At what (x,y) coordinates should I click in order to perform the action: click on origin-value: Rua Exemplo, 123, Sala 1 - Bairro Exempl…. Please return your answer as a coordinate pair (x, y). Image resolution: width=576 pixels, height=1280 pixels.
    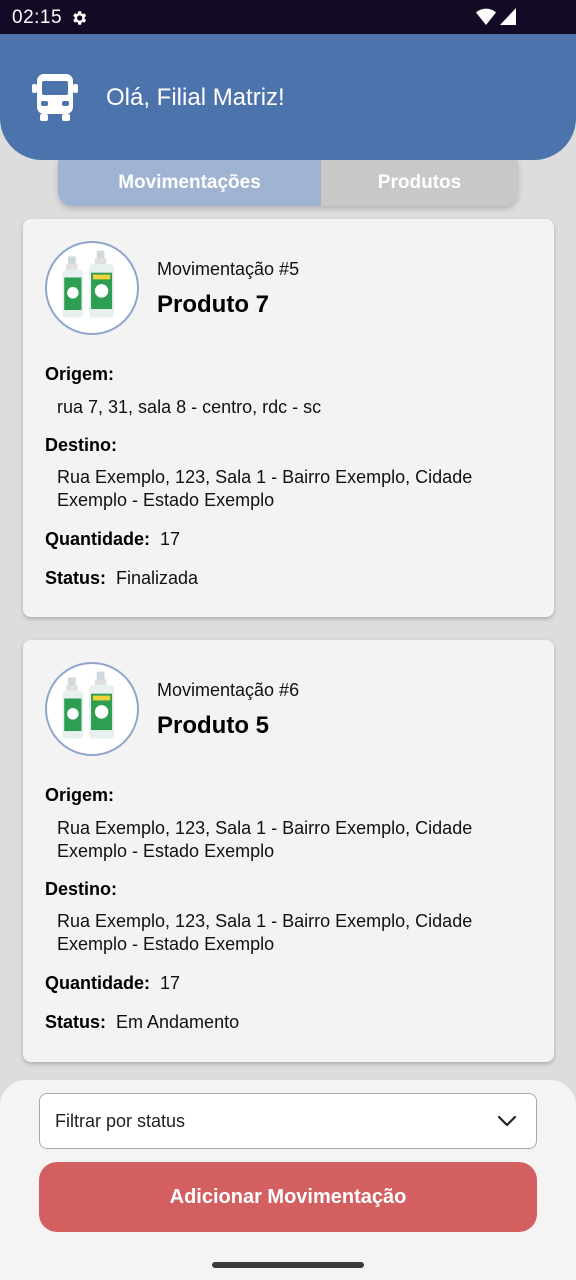
    Looking at the image, I should click on (265, 839).